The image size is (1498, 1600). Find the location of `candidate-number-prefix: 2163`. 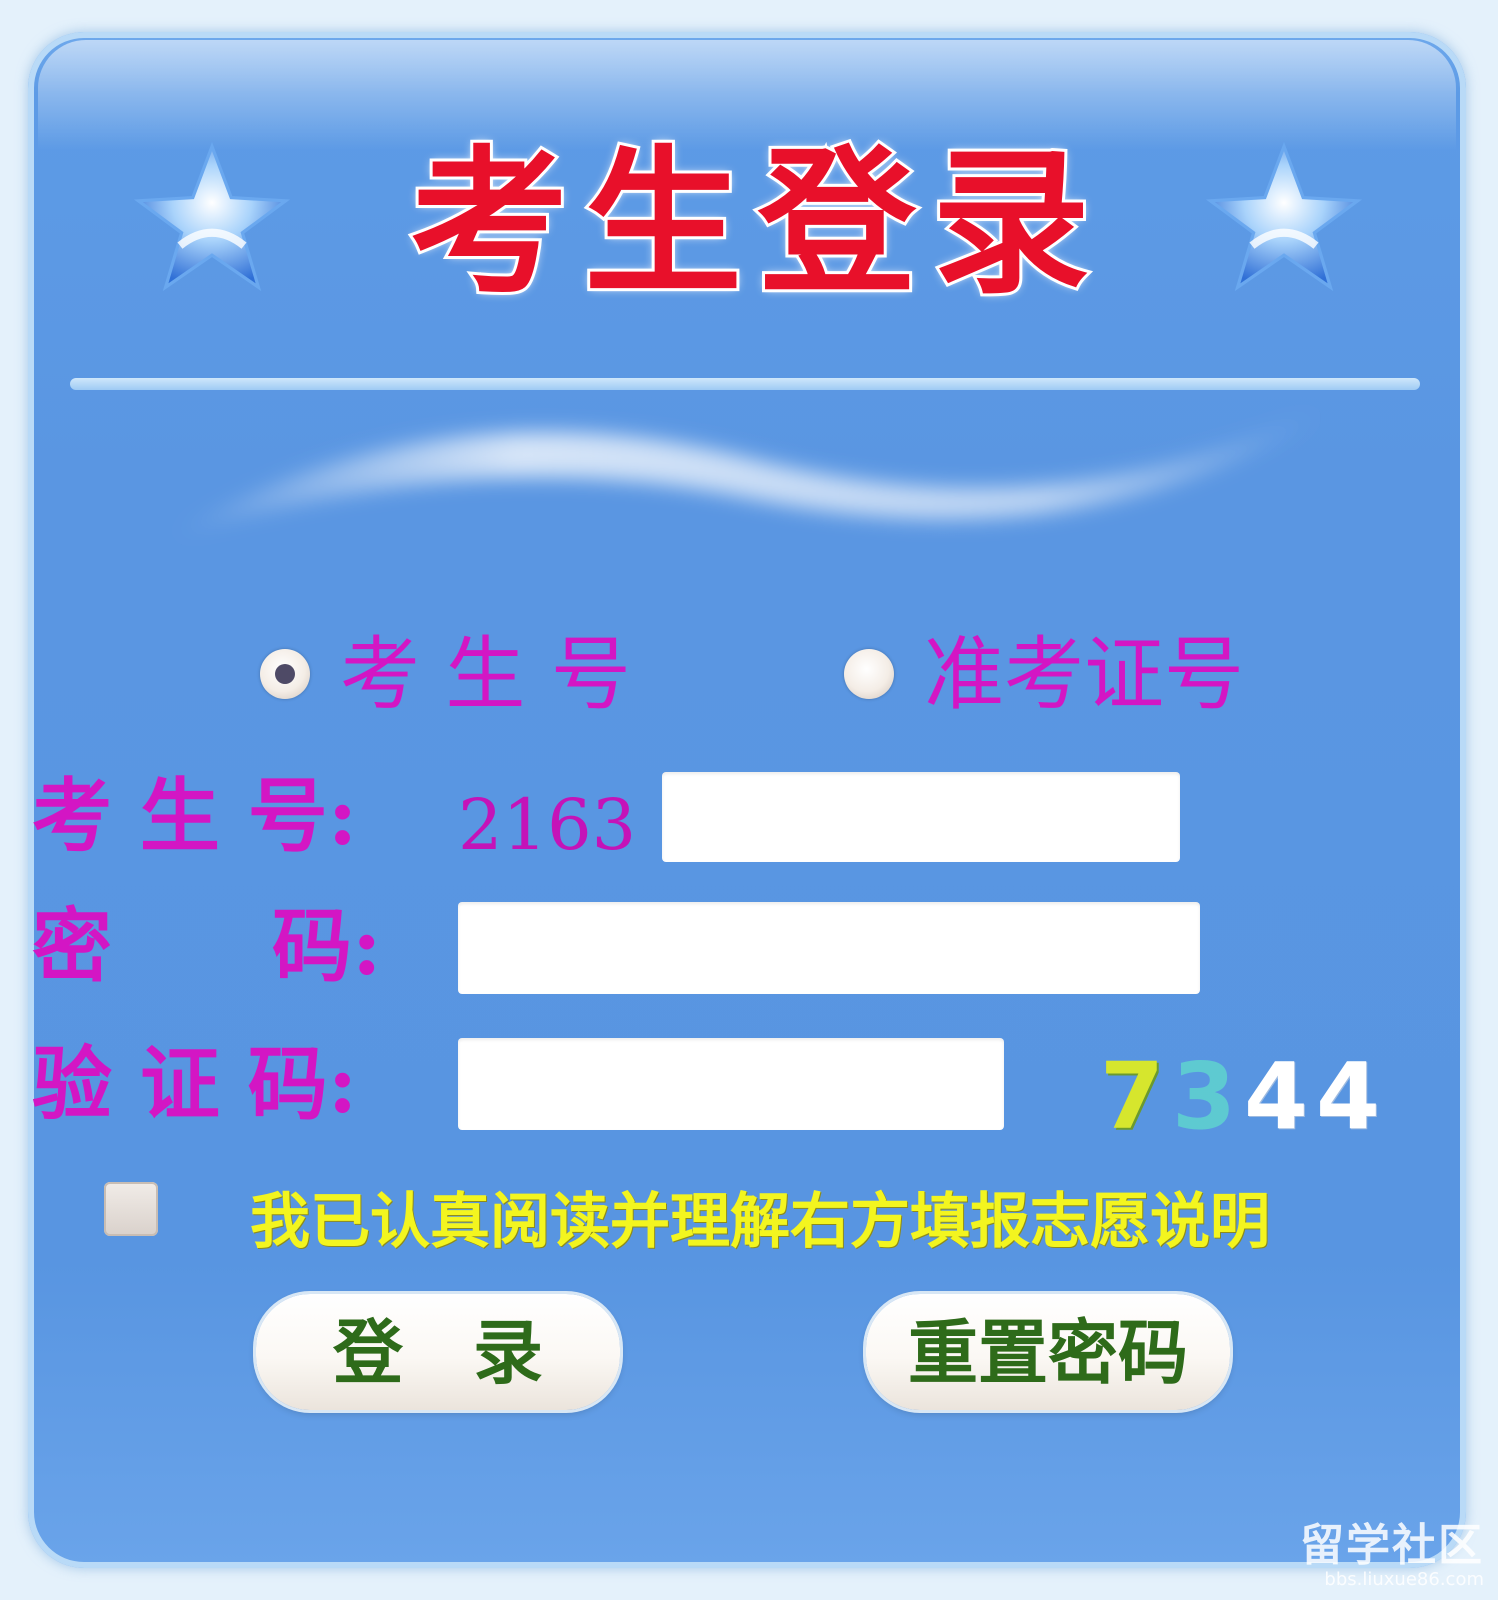

candidate-number-prefix: 2163 is located at coordinates (547, 825).